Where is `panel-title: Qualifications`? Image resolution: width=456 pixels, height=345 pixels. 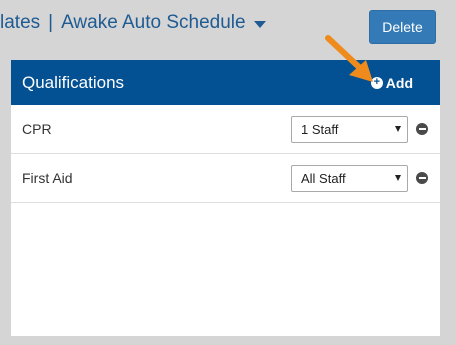 panel-title: Qualifications is located at coordinates (73, 82).